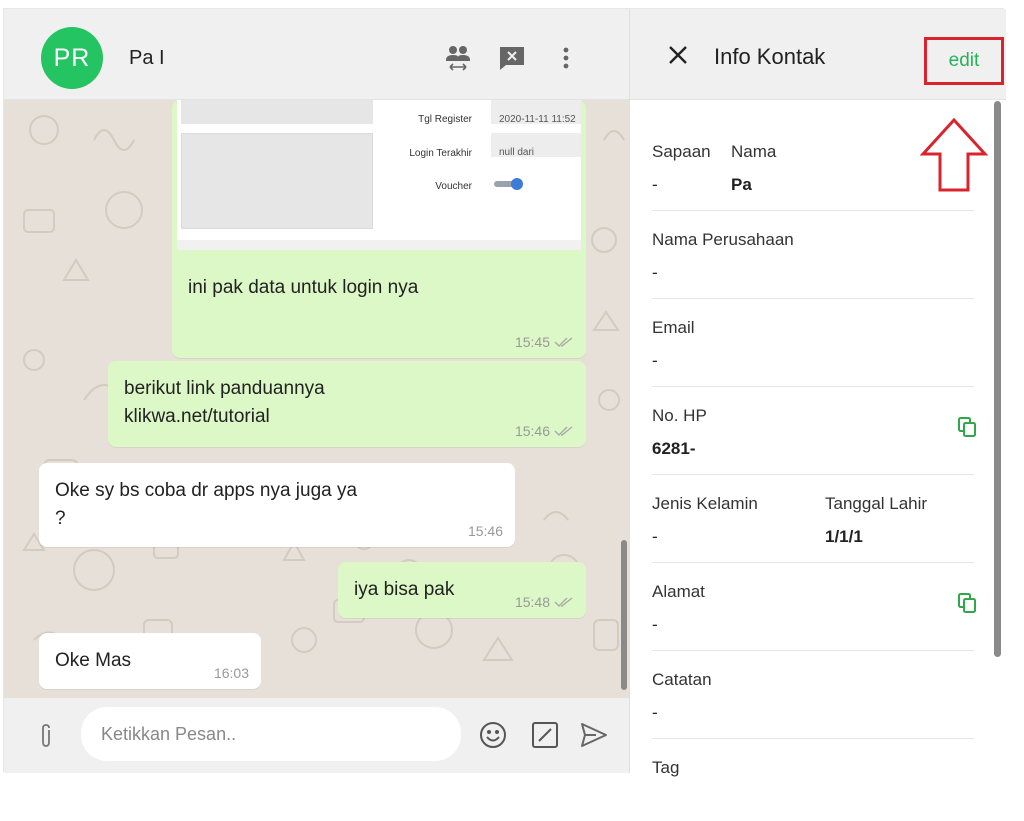 The width and height of the screenshot is (1024, 821). I want to click on field-catatan: Catatan -, so click(813, 695).